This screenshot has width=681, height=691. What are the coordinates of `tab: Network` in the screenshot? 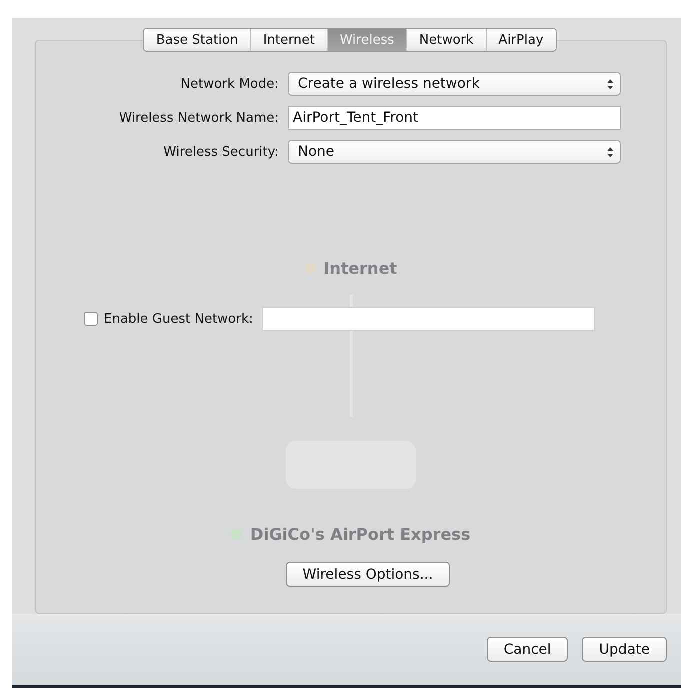 It's located at (446, 40).